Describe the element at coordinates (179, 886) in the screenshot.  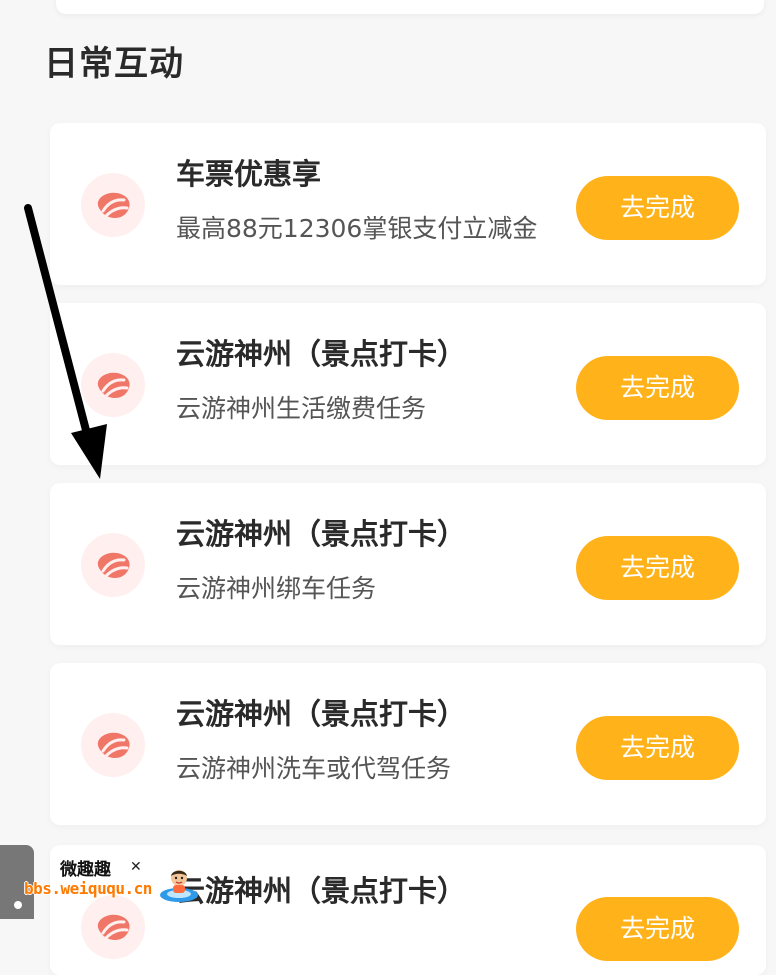
I see `mascot-icon` at that location.